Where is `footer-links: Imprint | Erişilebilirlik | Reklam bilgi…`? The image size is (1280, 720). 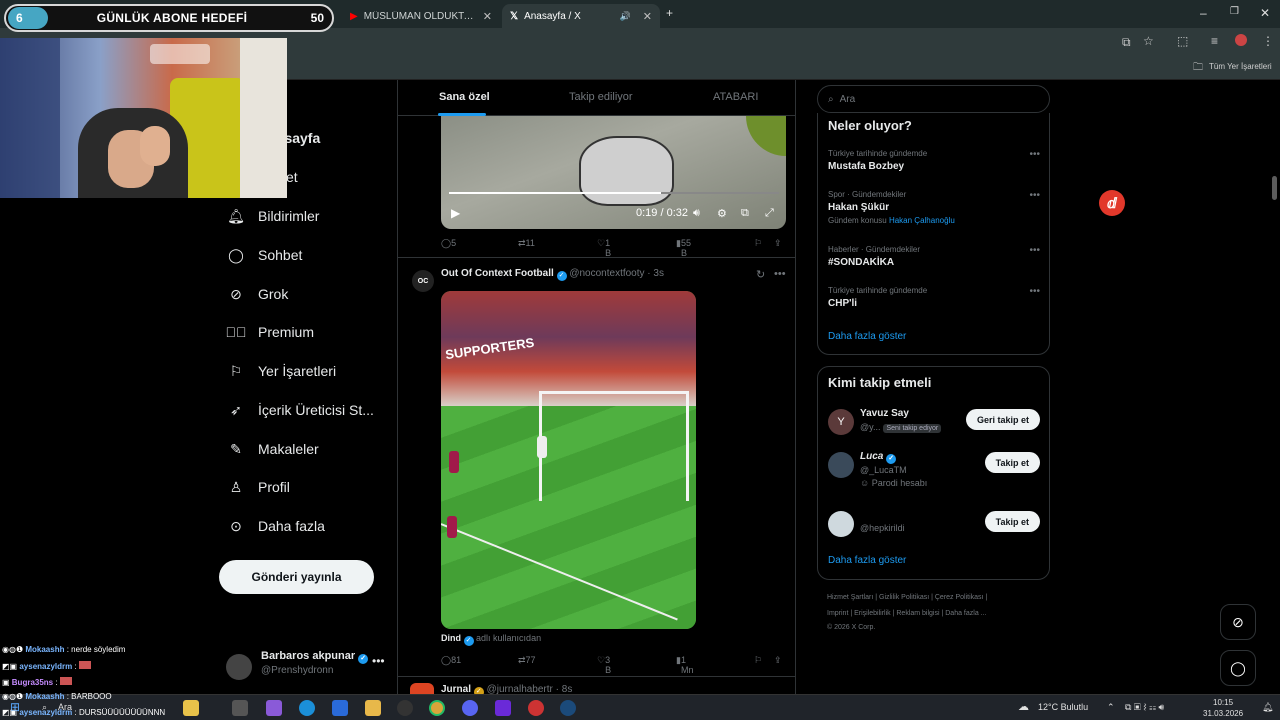
footer-links: Imprint | Erişilebilirlik | Reklam bilgi… is located at coordinates (907, 613).